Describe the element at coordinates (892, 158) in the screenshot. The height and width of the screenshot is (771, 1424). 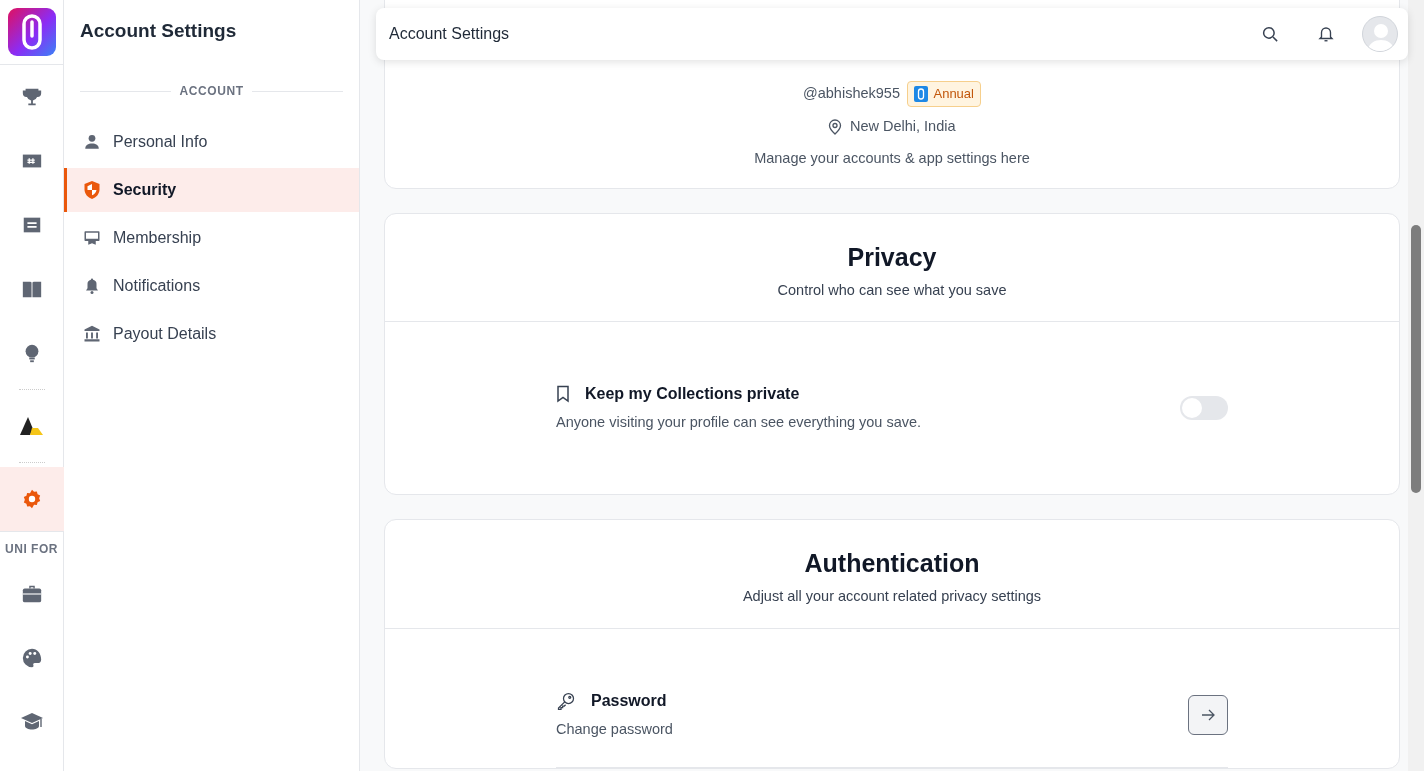
I see `profile-note: Manage your accounts & app settings here` at that location.